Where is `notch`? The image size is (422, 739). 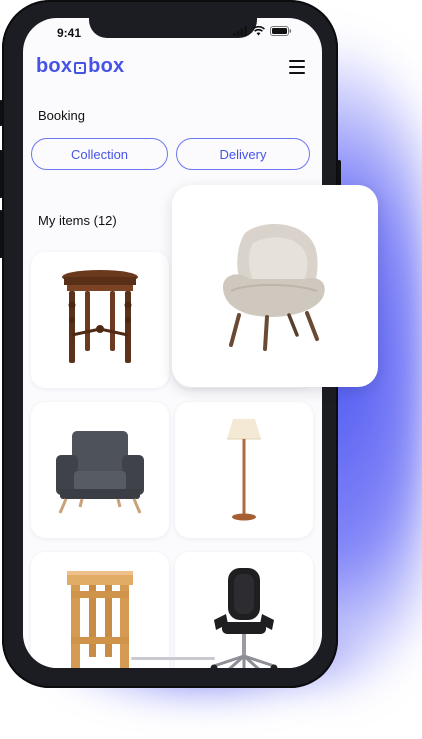
notch is located at coordinates (173, 28).